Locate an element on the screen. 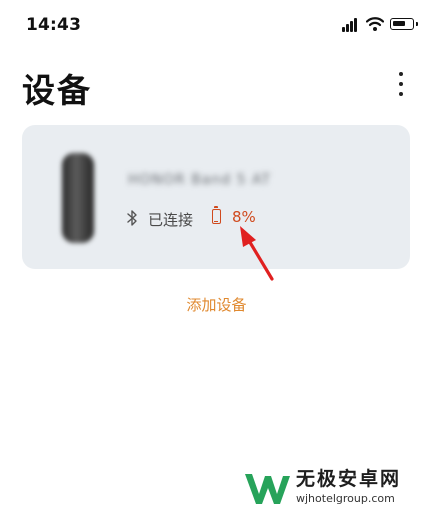  status-time: 14:43 is located at coordinates (54, 25).